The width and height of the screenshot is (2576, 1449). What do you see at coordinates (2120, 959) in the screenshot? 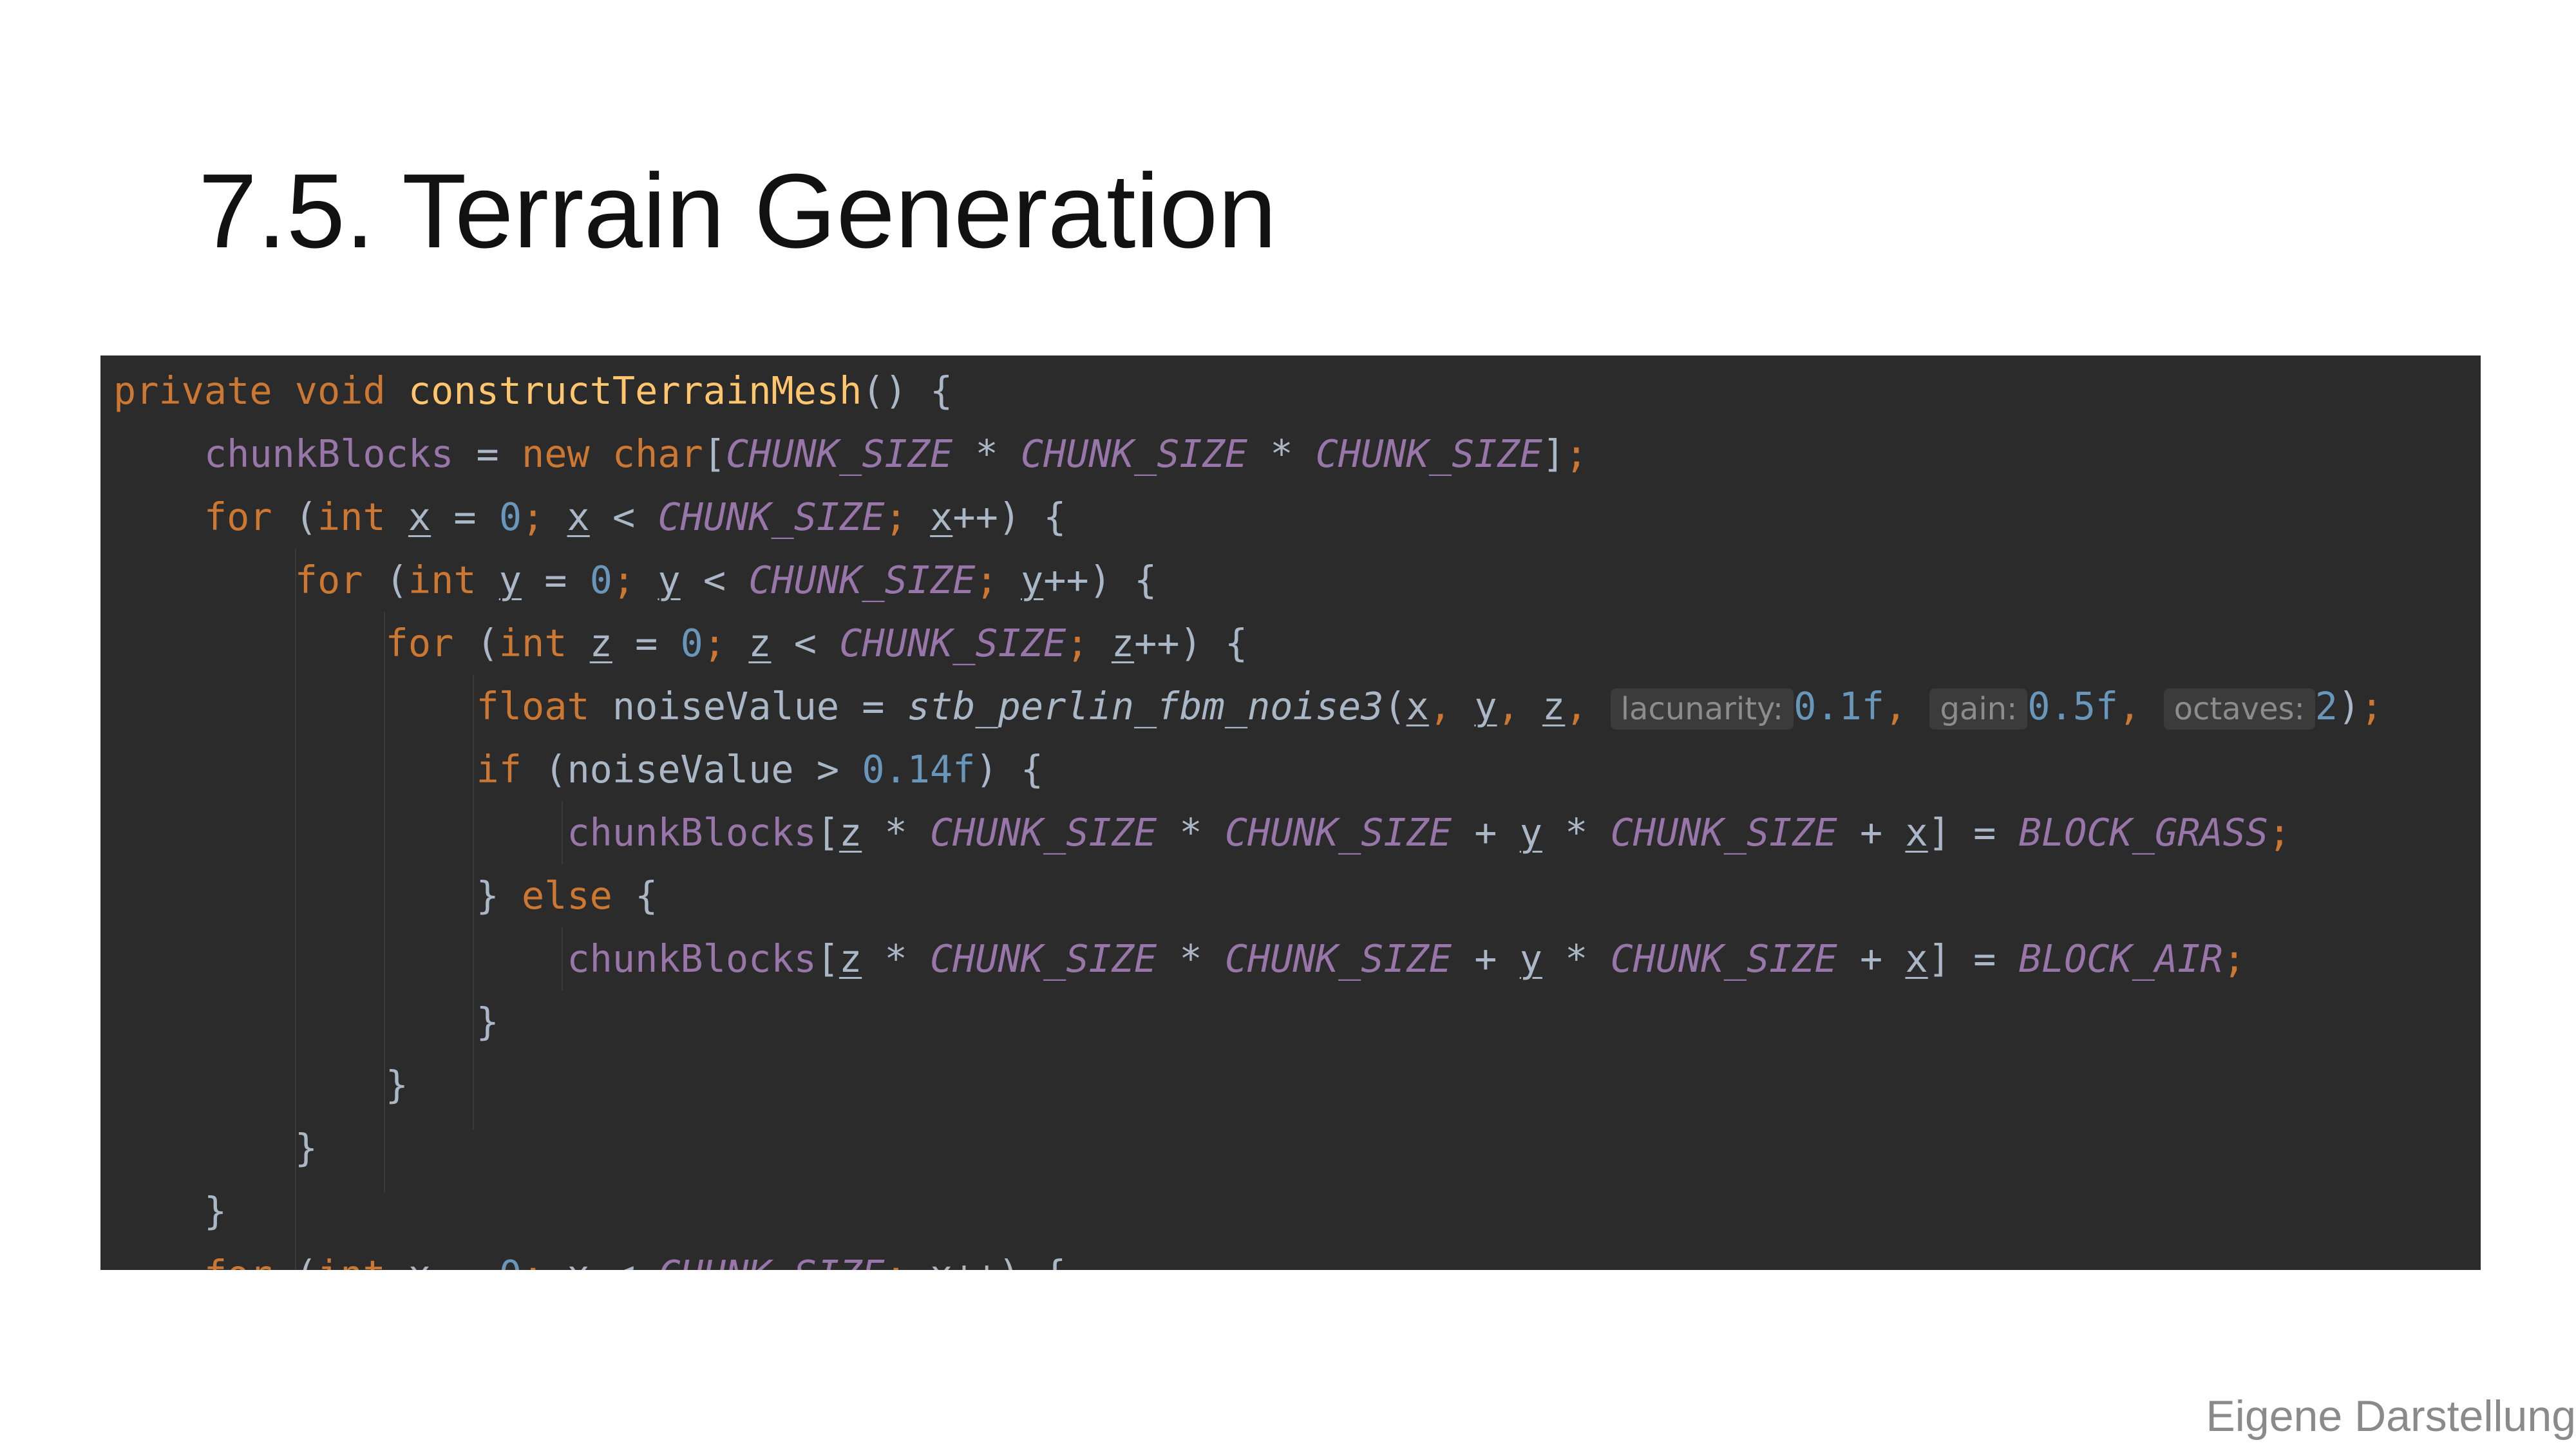
I see `code-constant: BLOCK_AIR` at bounding box center [2120, 959].